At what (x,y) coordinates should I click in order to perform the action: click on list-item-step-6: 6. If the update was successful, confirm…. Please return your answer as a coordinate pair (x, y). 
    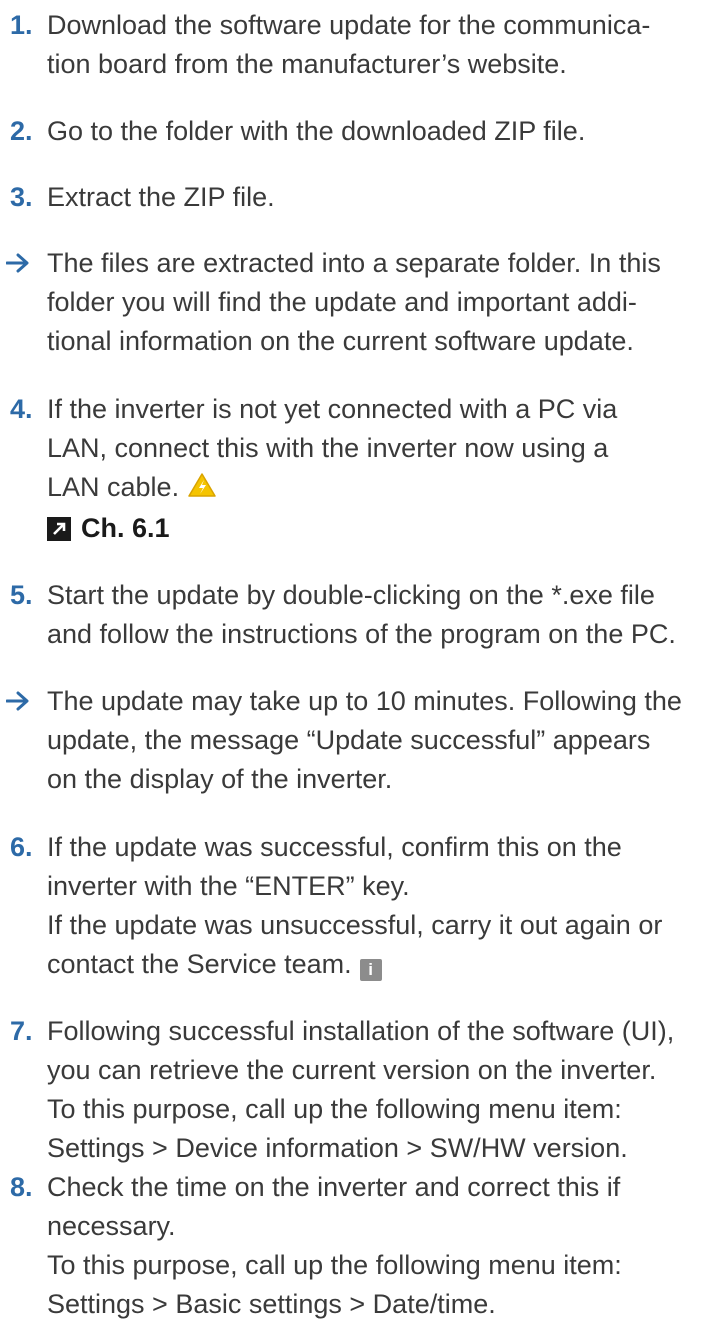
    Looking at the image, I should click on (360, 906).